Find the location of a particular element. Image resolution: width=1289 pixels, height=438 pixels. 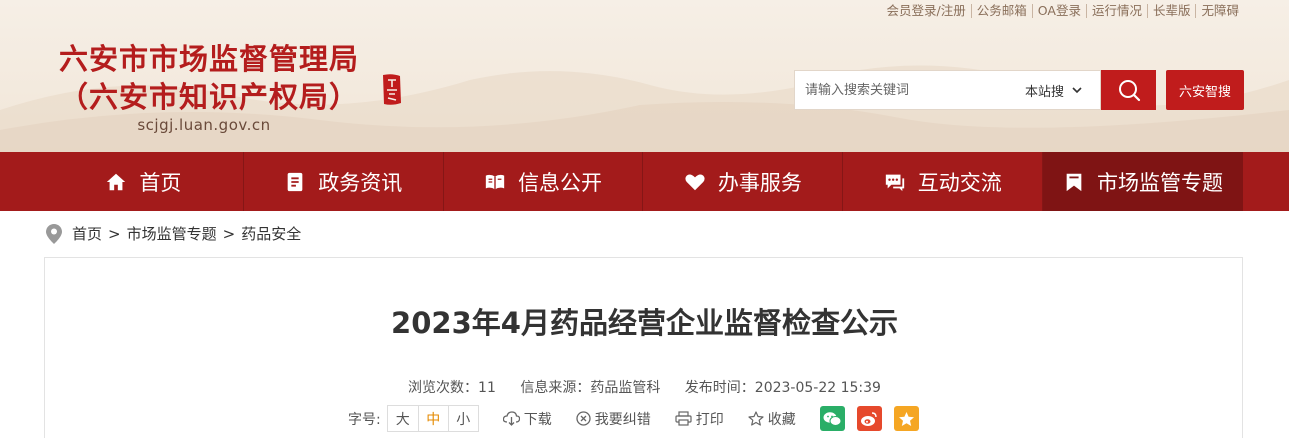

main-nav: 首页 政务资讯 信息公开 办事服务 互动交流 市场监管专题 is located at coordinates (644, 181).